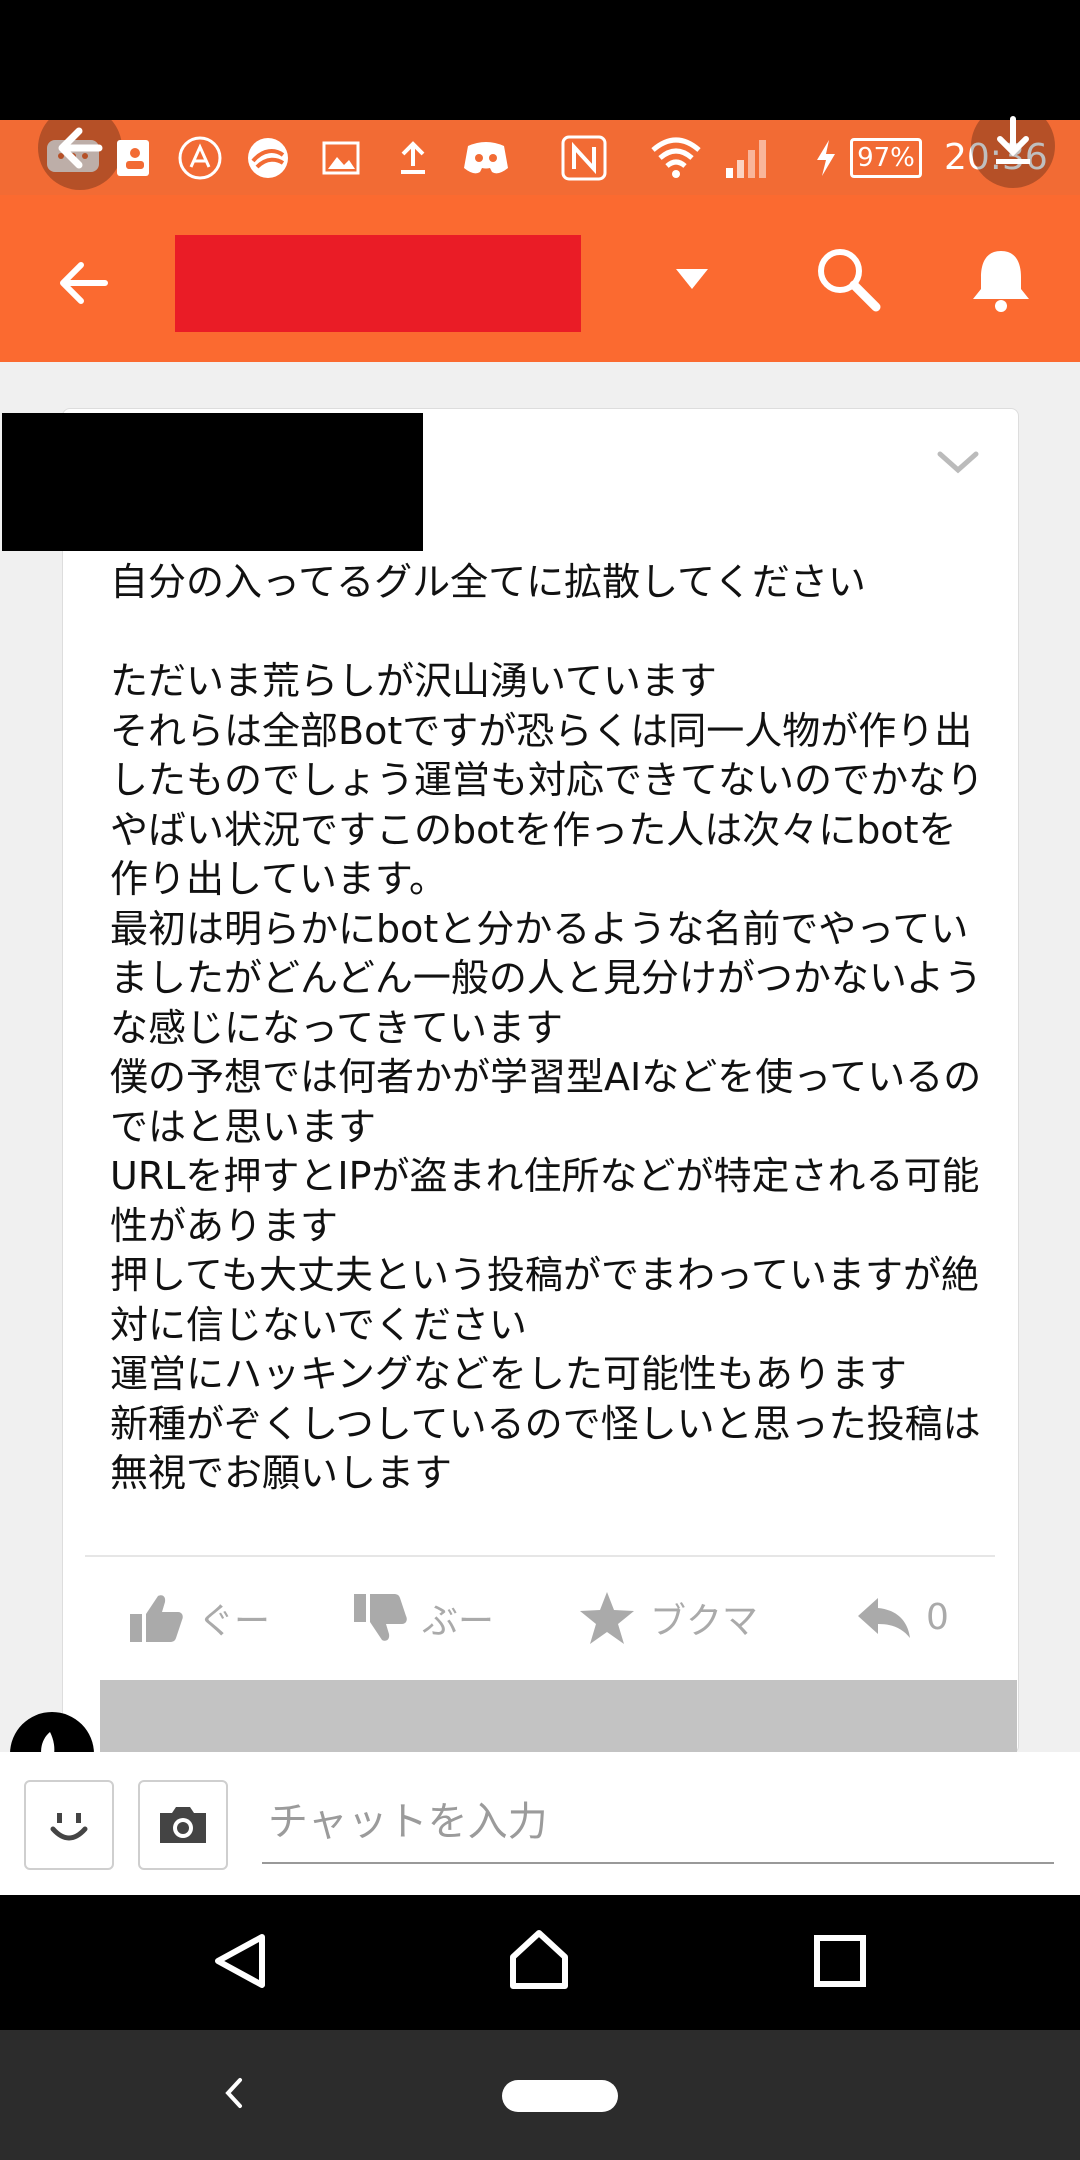  What do you see at coordinates (133, 157) in the screenshot?
I see `contact-card-icon` at bounding box center [133, 157].